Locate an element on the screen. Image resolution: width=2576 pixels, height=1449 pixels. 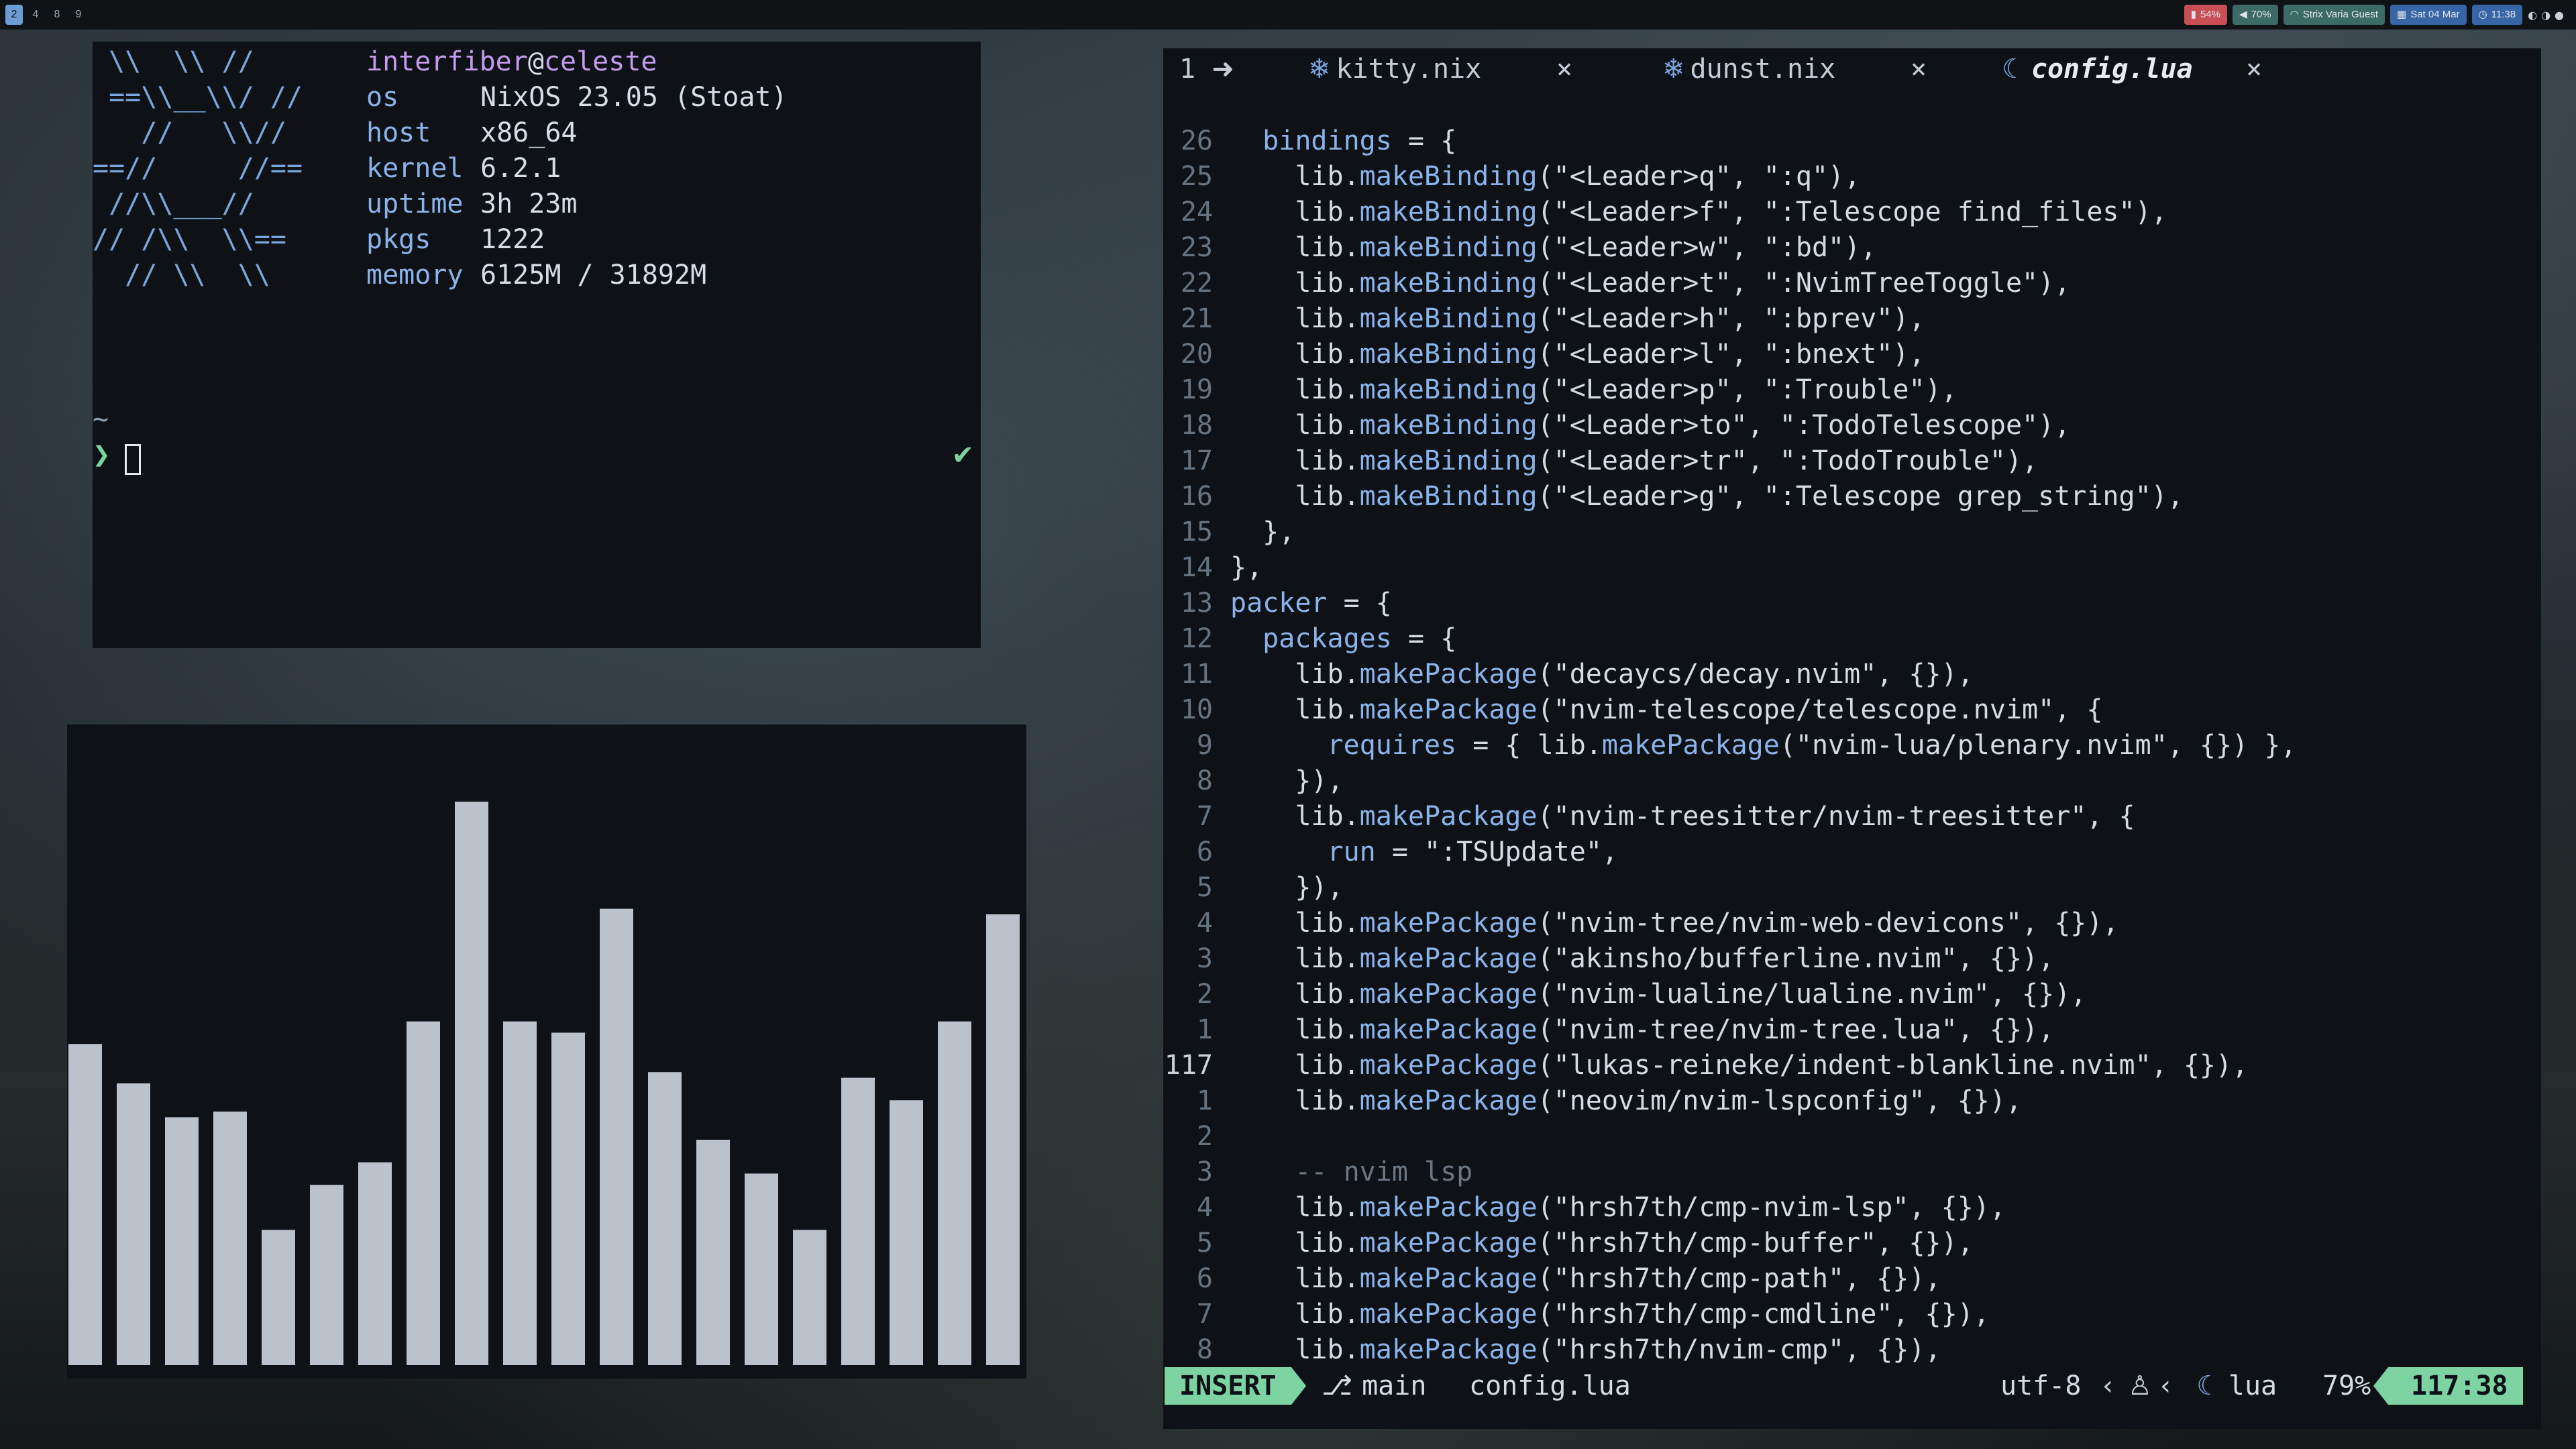
tray-app-icon: ◑ is located at coordinates (2548, 15).